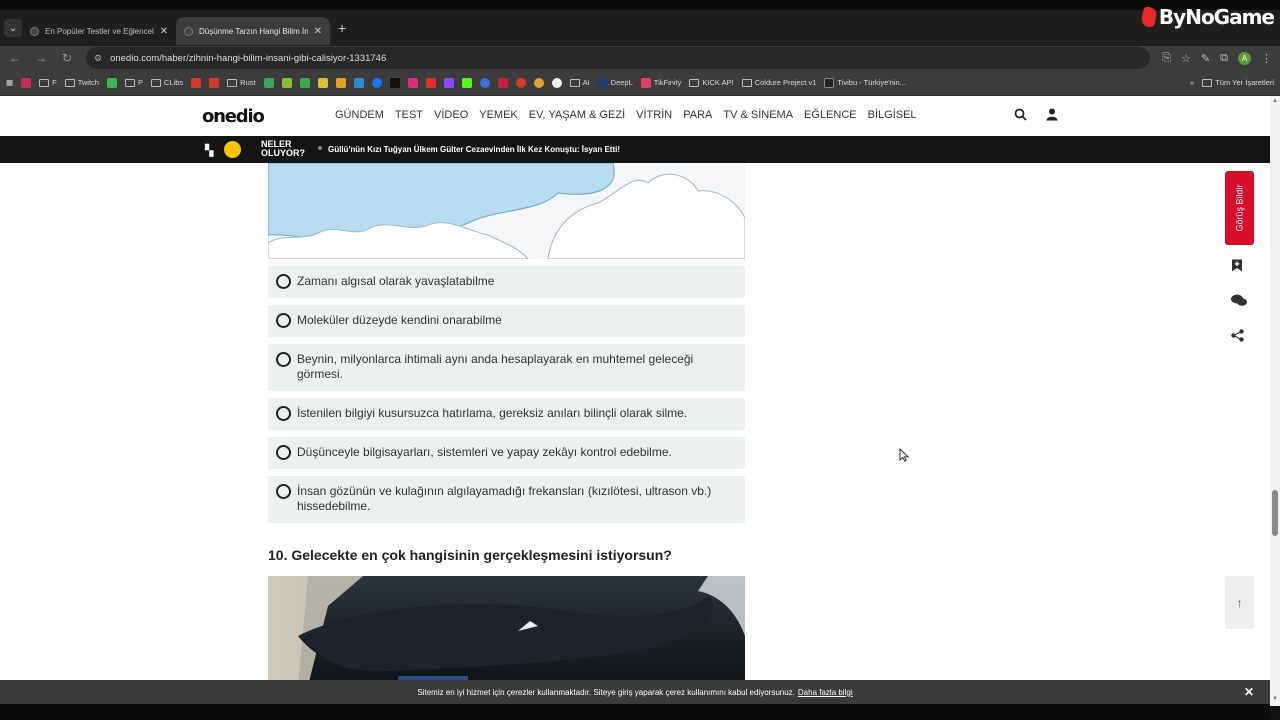  Describe the element at coordinates (1275, 699) in the screenshot. I see `scroll-down-icon: ▼` at that location.